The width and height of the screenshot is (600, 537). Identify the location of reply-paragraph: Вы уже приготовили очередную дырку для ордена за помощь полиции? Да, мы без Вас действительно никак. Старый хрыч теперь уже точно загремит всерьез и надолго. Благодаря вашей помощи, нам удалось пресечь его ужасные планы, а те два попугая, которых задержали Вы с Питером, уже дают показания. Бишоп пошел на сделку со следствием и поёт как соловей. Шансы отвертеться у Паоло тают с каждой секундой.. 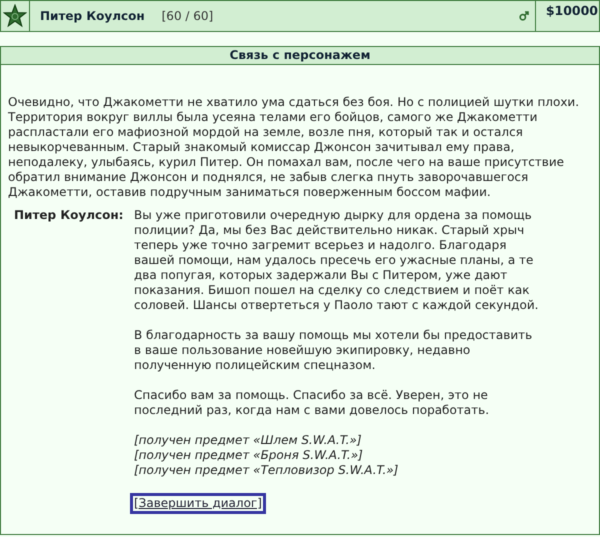
(336, 260).